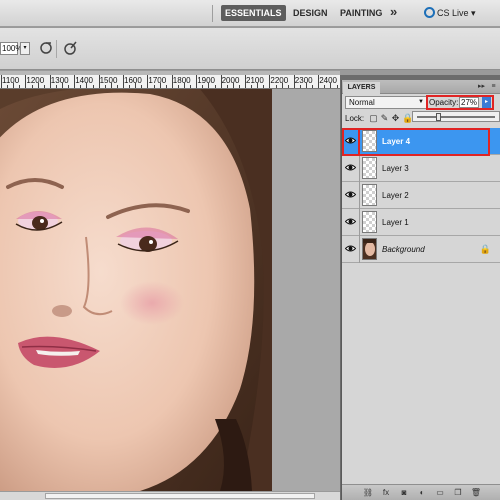  What do you see at coordinates (486, 102) in the screenshot?
I see `opacity-slider-toggle-icon: ▸` at bounding box center [486, 102].